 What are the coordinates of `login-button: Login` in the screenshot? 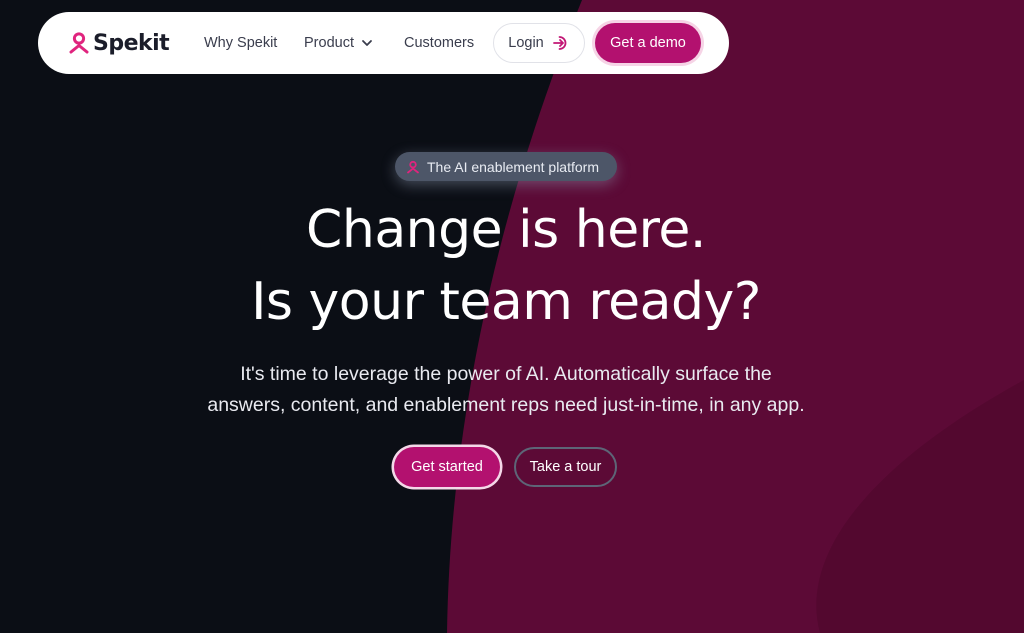 It's located at (539, 43).